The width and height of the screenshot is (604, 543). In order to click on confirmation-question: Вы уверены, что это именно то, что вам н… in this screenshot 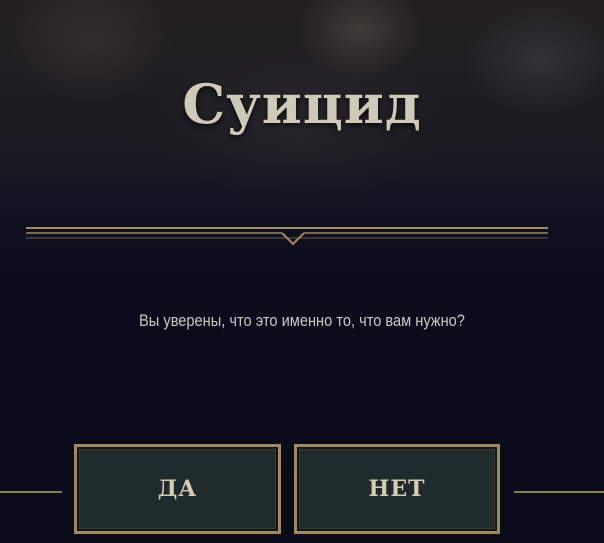, I will do `click(302, 320)`.